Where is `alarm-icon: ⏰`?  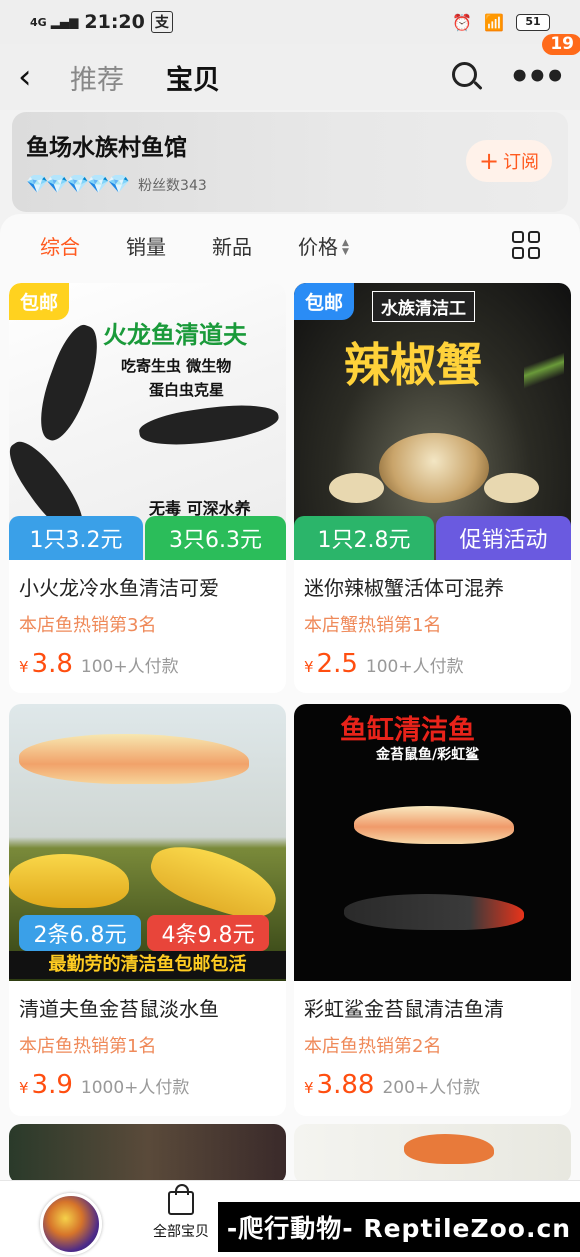
alarm-icon: ⏰ is located at coordinates (462, 22).